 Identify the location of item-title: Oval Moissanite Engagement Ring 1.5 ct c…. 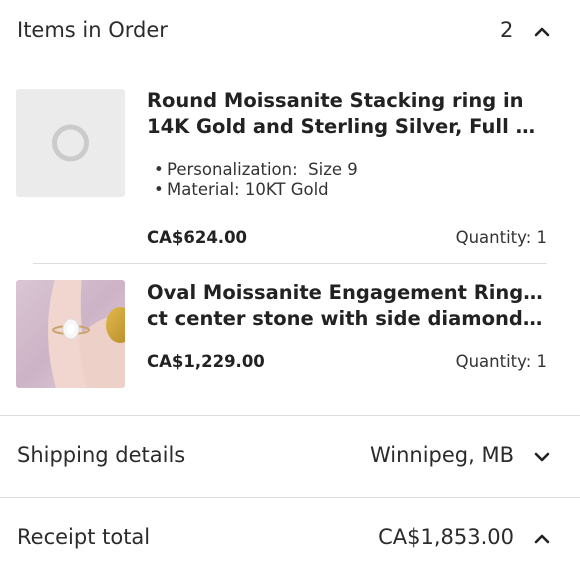
(347, 306).